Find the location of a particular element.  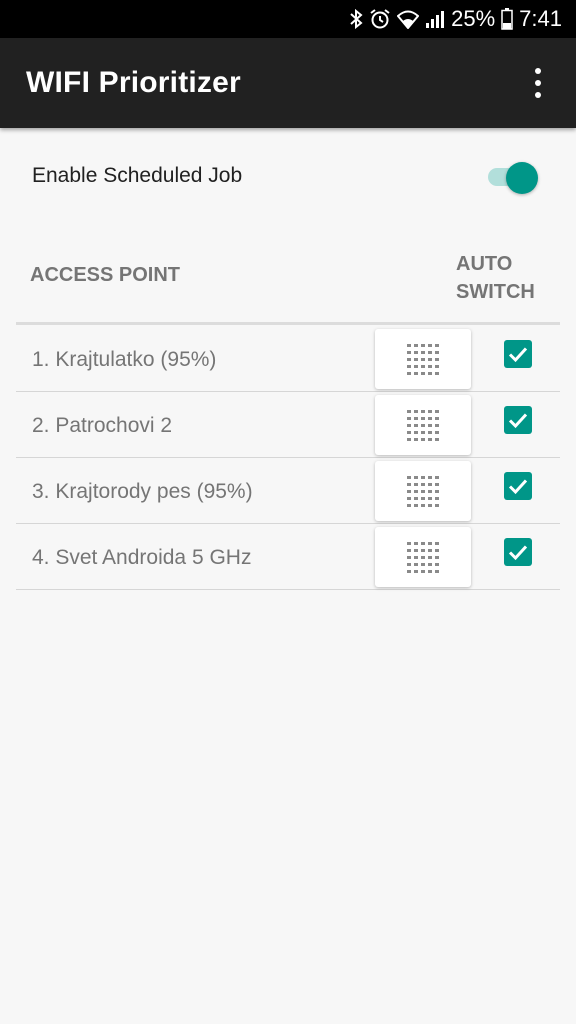

list-item: 1. Krajtulatko (95%) is located at coordinates (288, 359).